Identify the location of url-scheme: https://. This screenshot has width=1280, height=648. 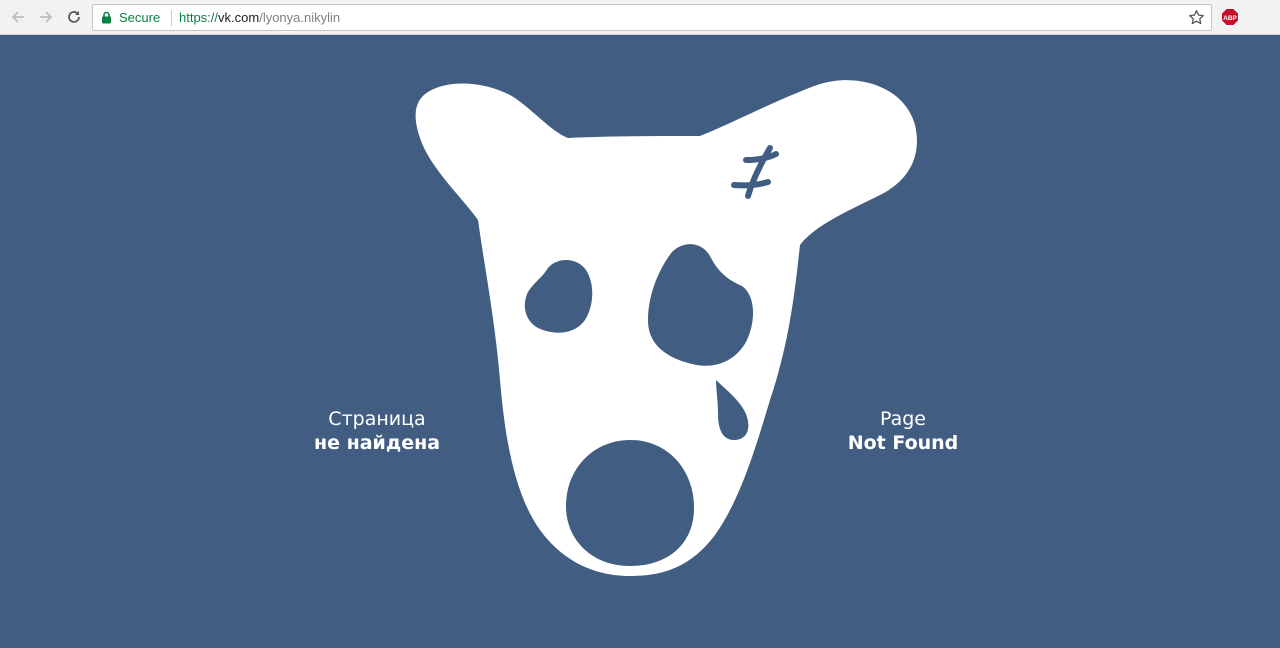
(199, 17).